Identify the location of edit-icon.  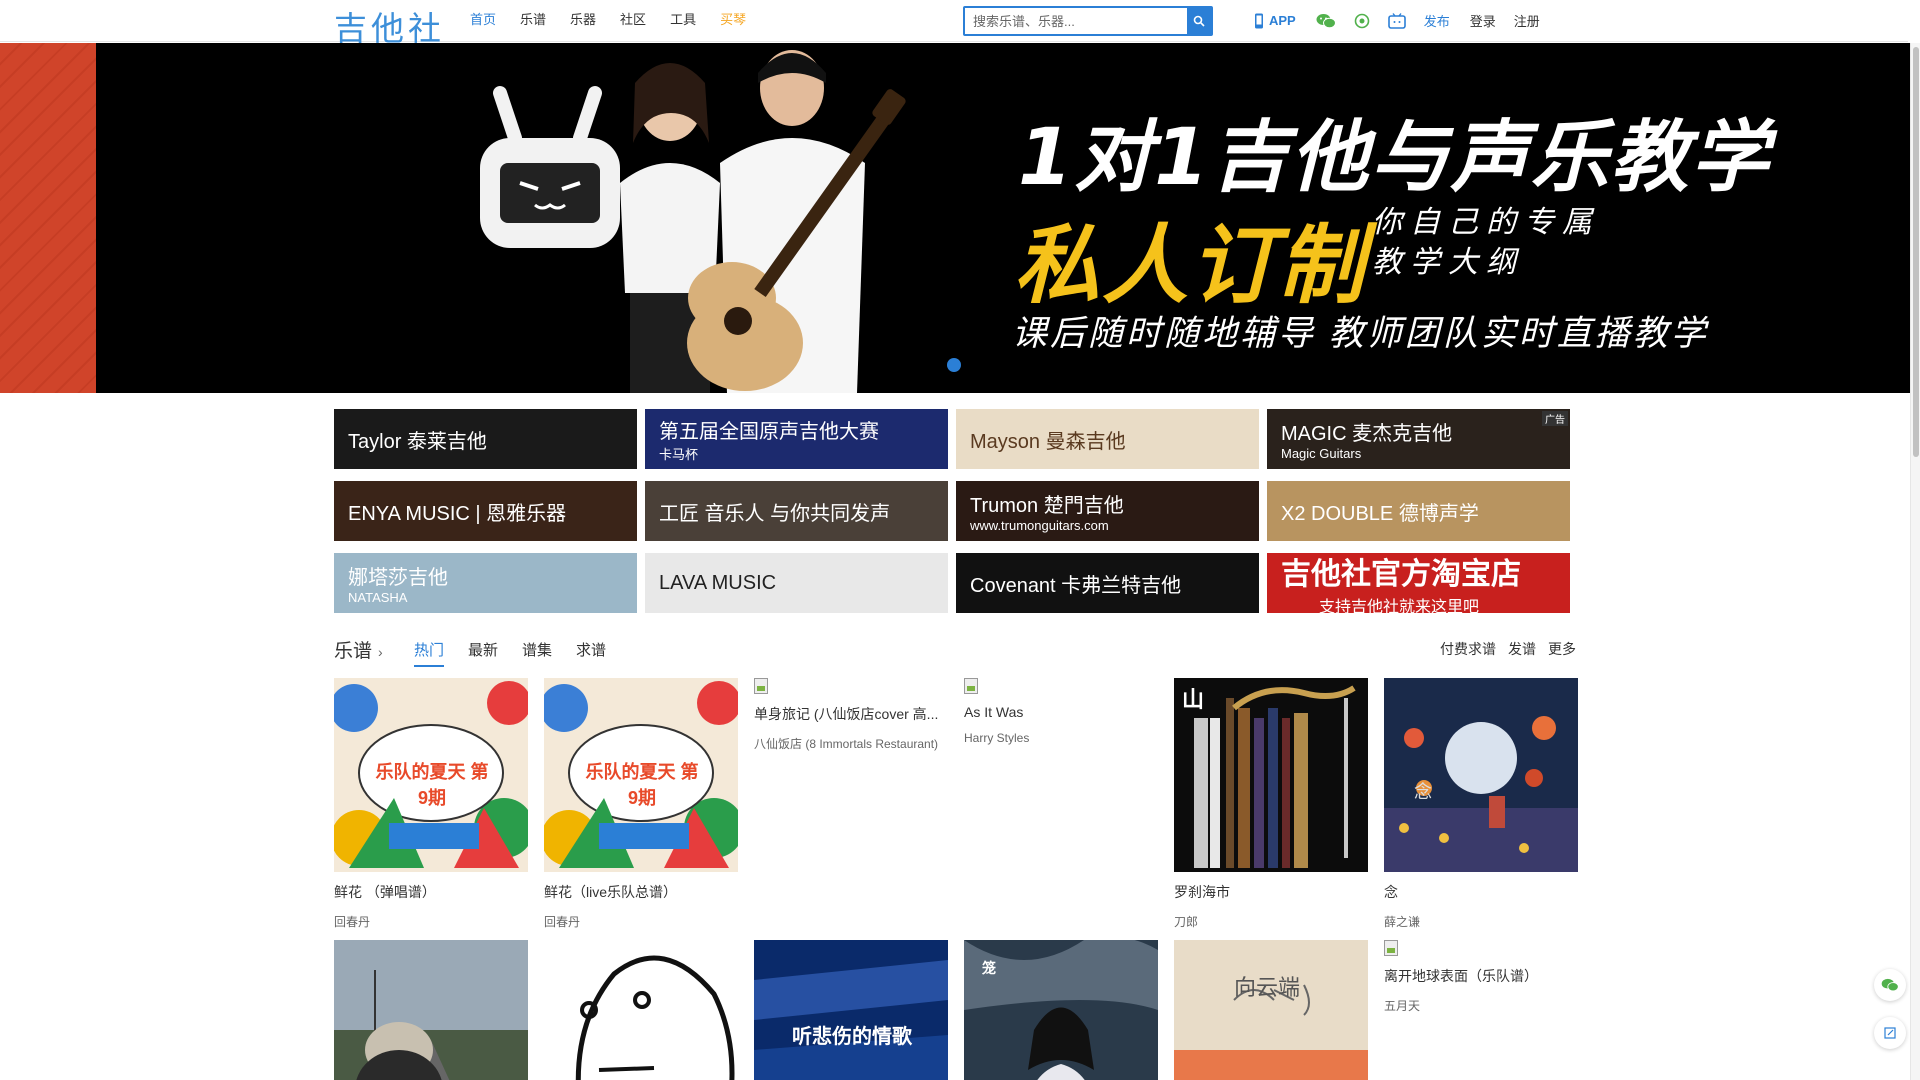
(1890, 1033).